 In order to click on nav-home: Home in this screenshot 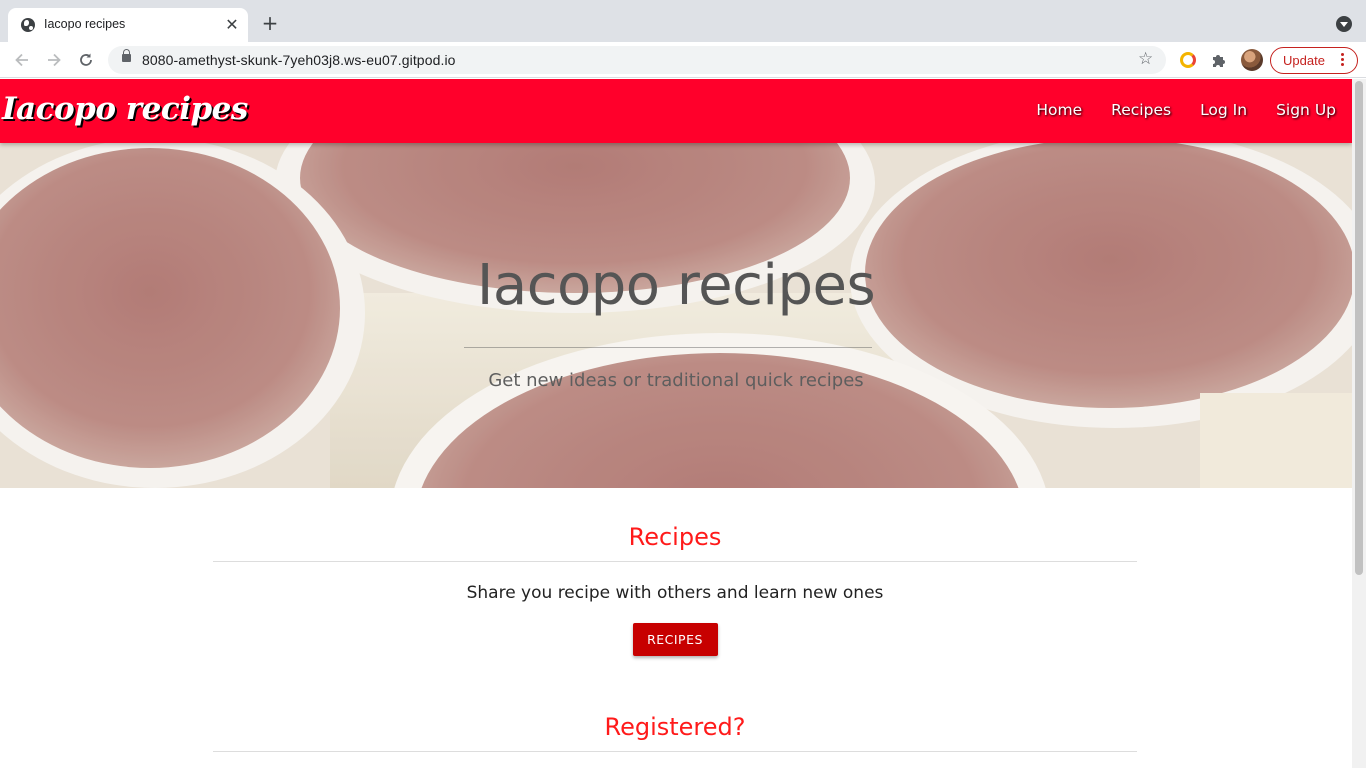, I will do `click(1059, 110)`.